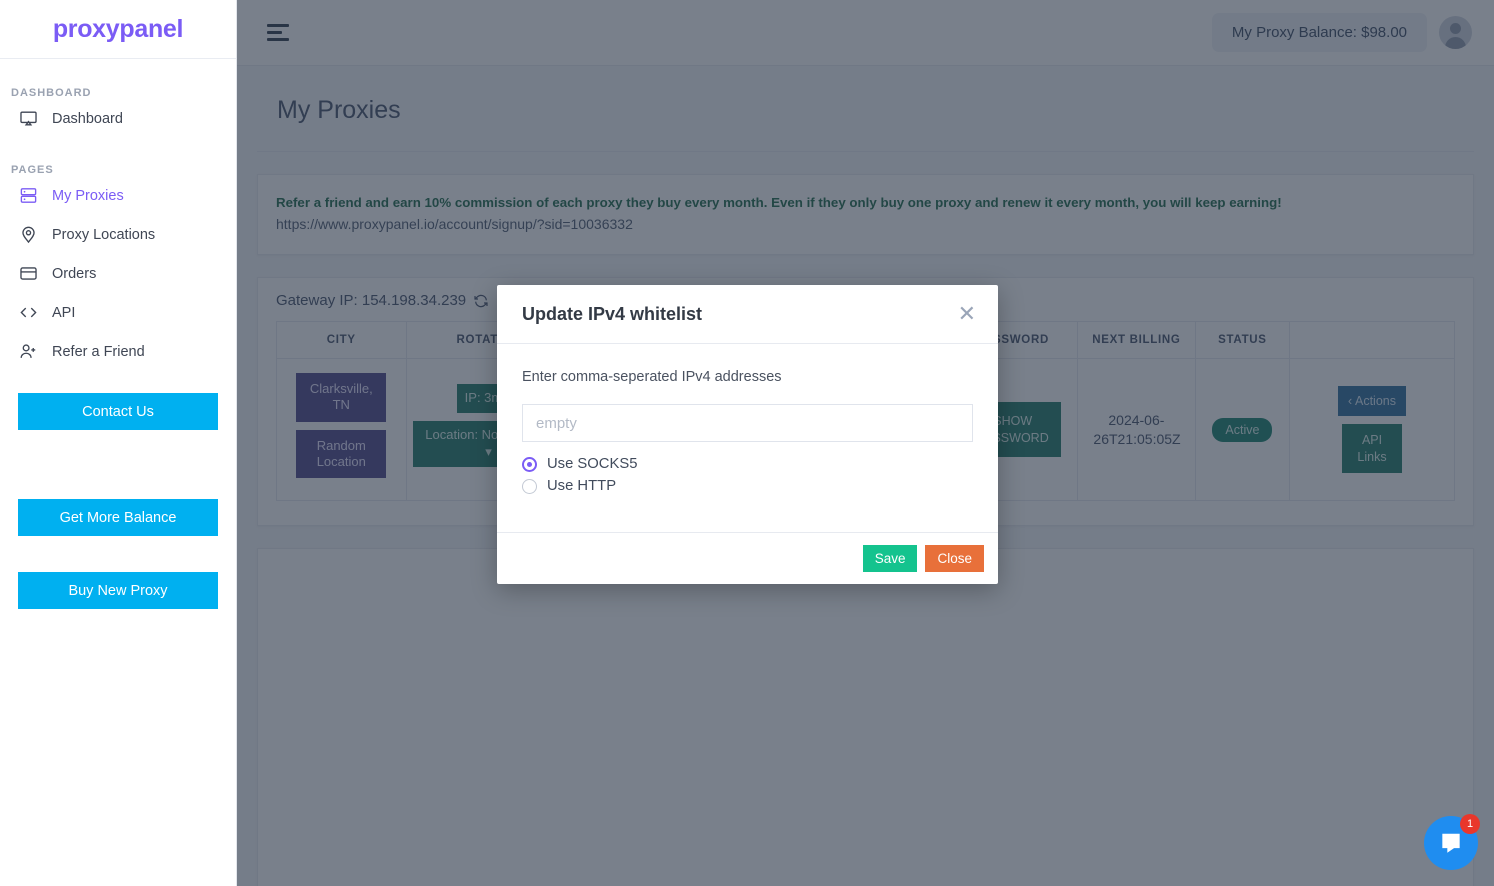 Image resolution: width=1494 pixels, height=886 pixels. I want to click on radio-use-socks5: Use SOCKS5, so click(747, 464).